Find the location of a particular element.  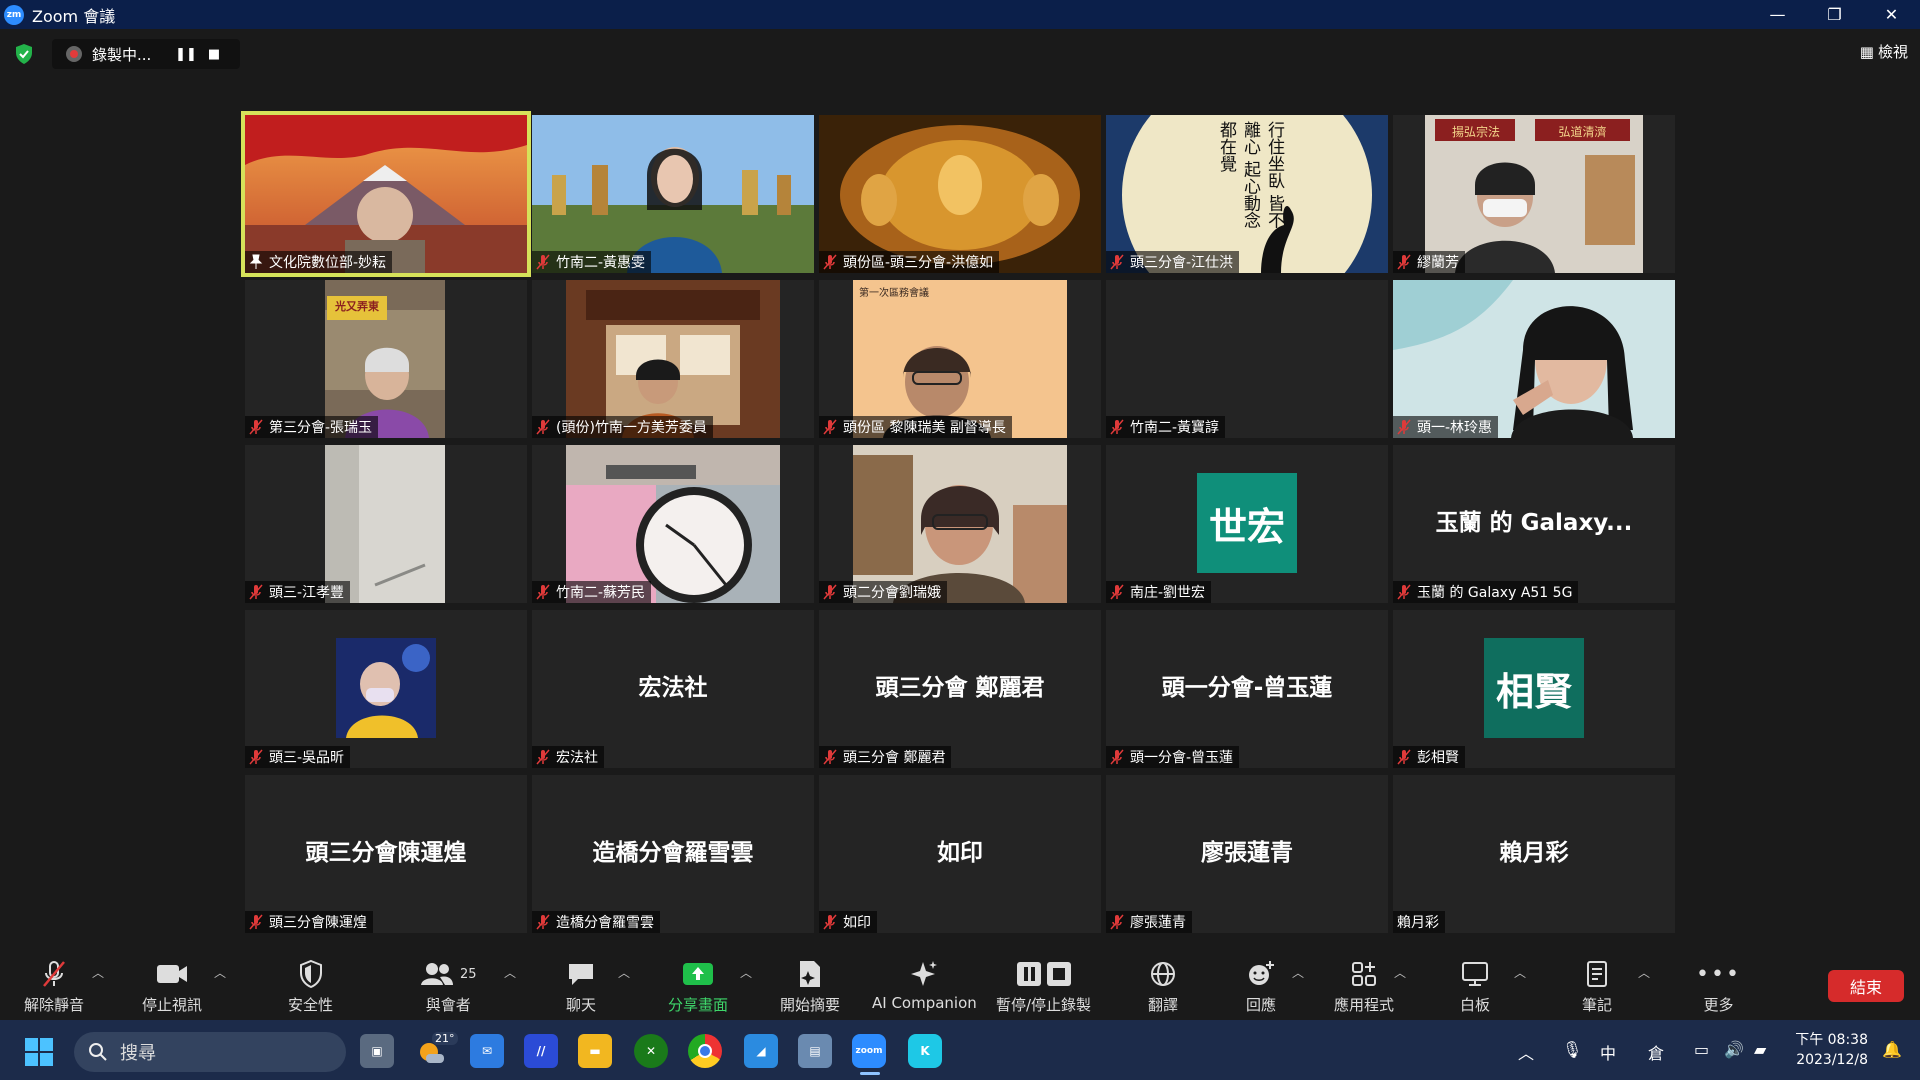

ai-companion-button: AI Companion is located at coordinates (924, 985).